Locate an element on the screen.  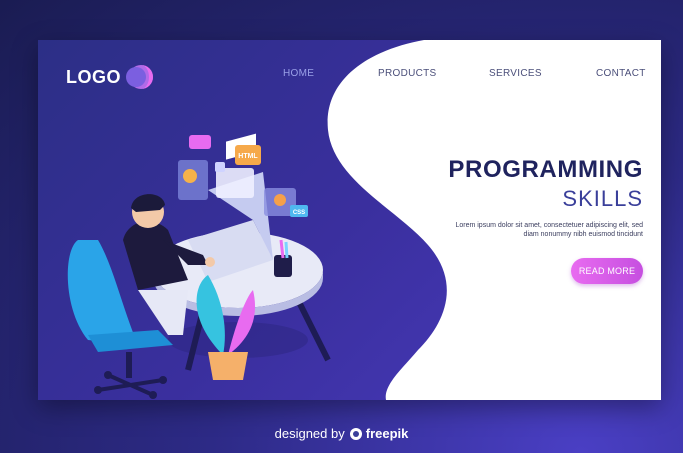
nav-services: SERVICES is located at coordinates (515, 73).